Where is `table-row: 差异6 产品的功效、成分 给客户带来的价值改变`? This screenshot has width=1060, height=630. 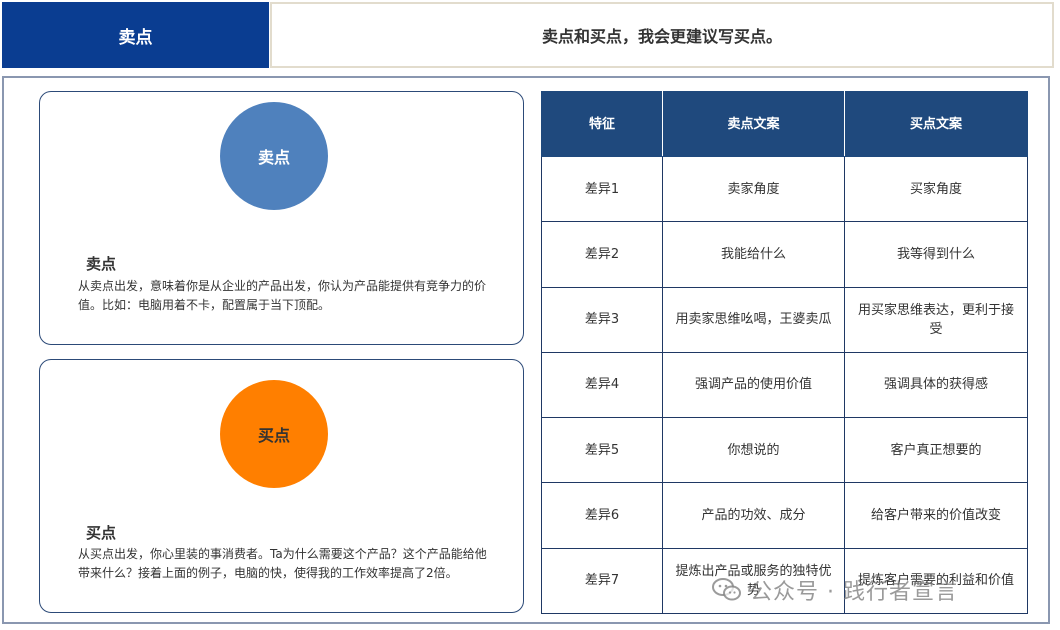 table-row: 差异6 产品的功效、成分 给客户带来的价值改变 is located at coordinates (784, 515).